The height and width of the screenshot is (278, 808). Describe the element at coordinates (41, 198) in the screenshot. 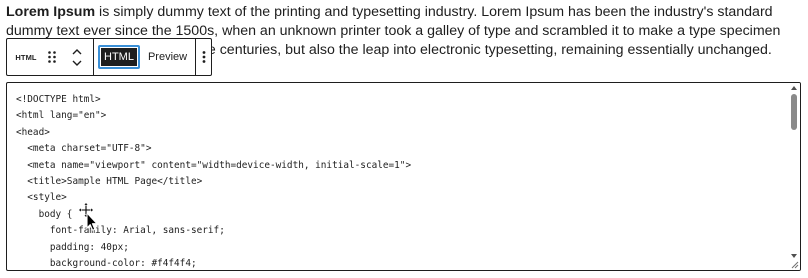

I see `code-line: <style>` at that location.